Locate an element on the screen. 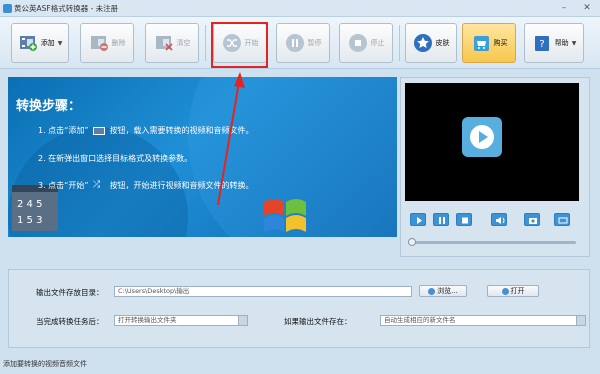 The image size is (600, 374). guide-title: 转换步骤： is located at coordinates (49, 106).